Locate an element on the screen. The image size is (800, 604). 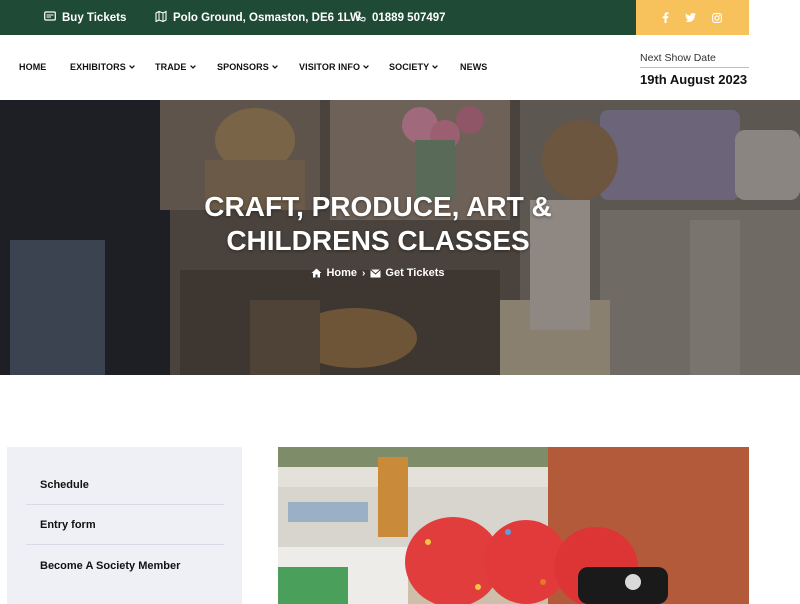
breadcrumb-home-label: Home is located at coordinates (342, 273).